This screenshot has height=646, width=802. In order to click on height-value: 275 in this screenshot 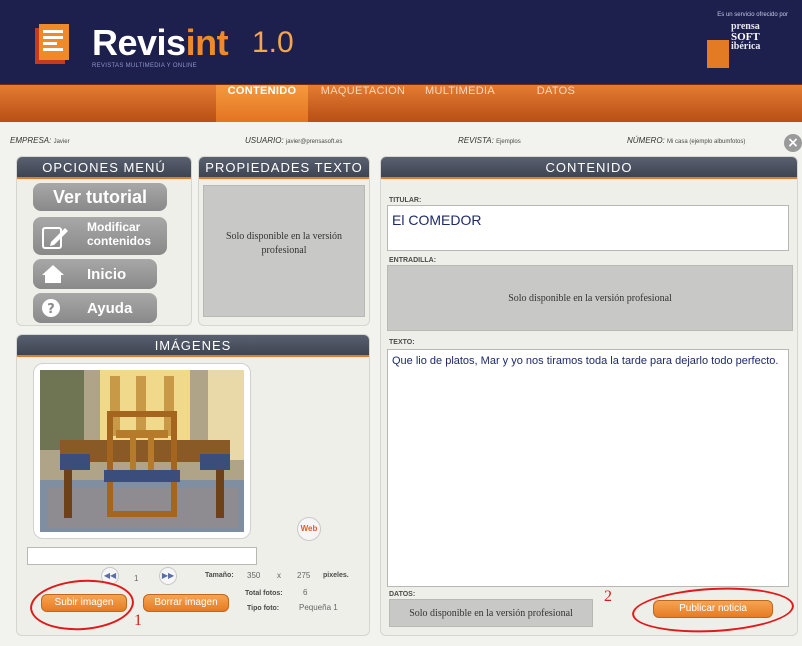, I will do `click(304, 575)`.